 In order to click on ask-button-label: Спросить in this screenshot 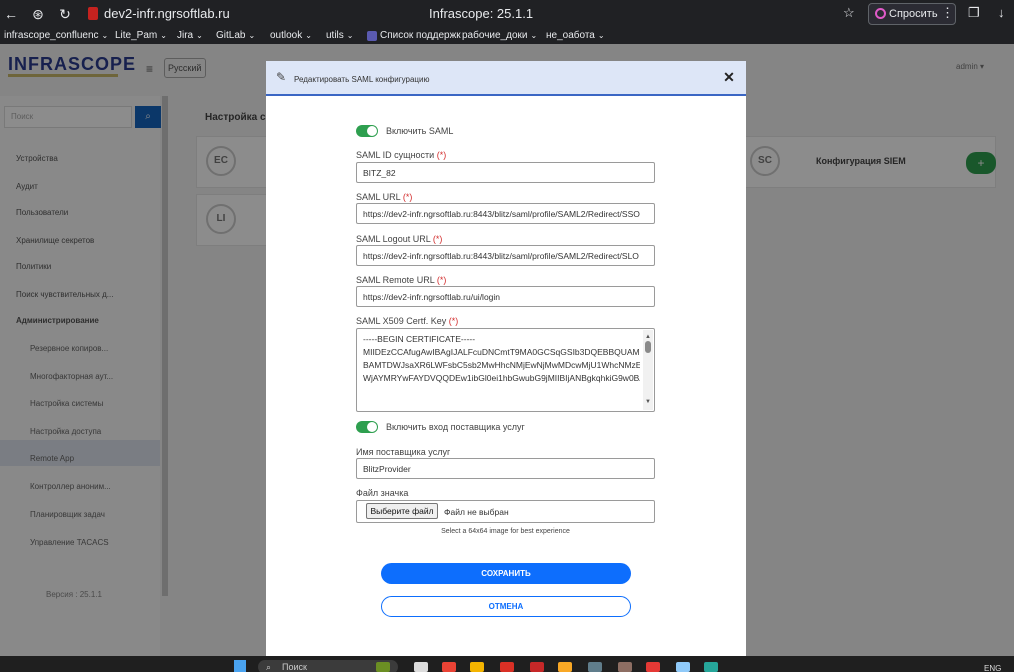, I will do `click(913, 14)`.